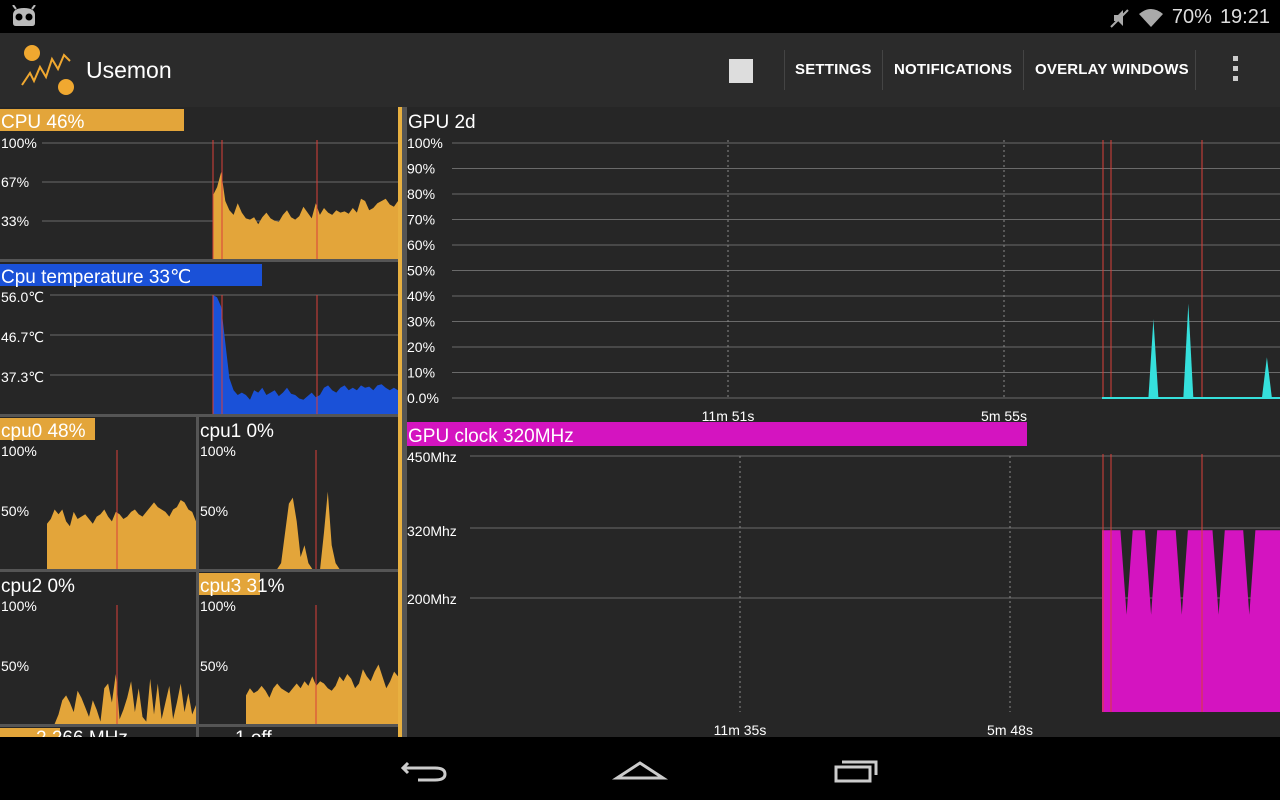  Describe the element at coordinates (38, 586) in the screenshot. I see `cpu2-label: cpu2 0%` at that location.